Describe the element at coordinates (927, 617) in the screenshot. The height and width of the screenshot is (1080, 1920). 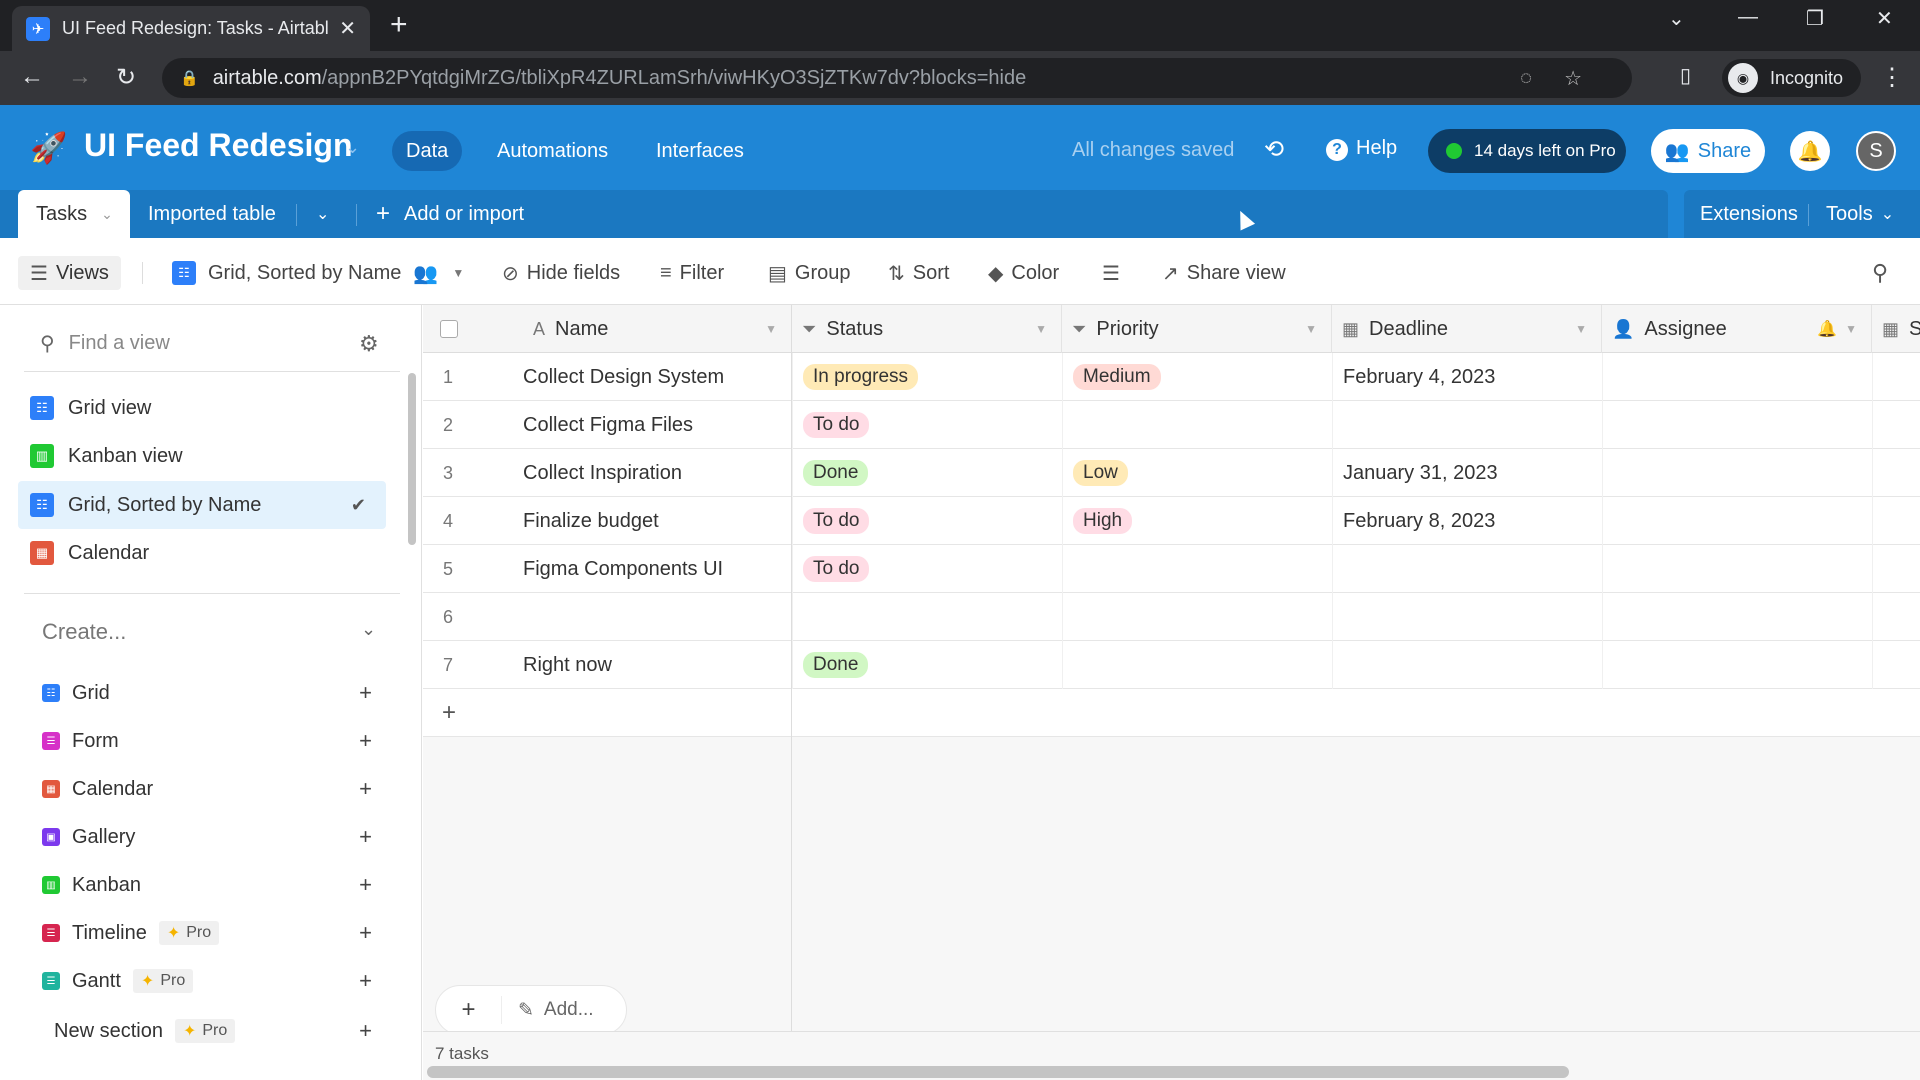
I see `cell-status` at that location.